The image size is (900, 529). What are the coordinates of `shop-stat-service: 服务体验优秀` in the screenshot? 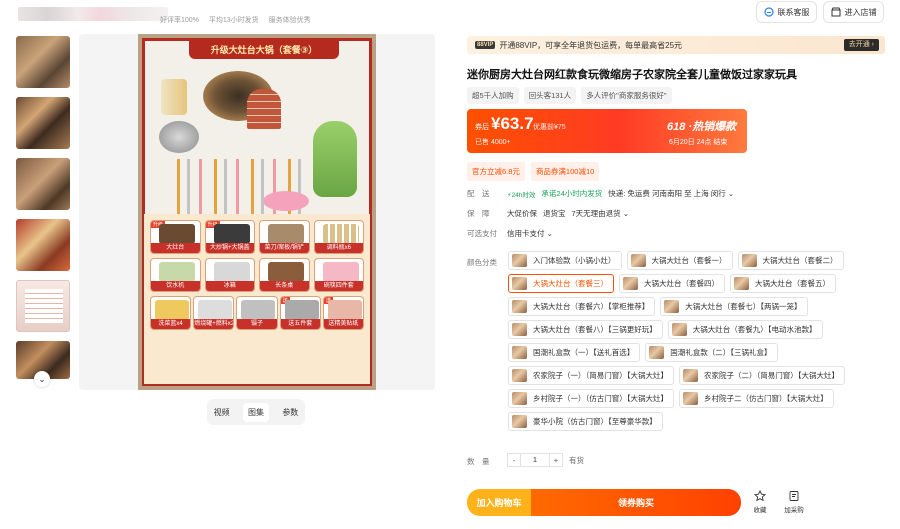 It's located at (289, 20).